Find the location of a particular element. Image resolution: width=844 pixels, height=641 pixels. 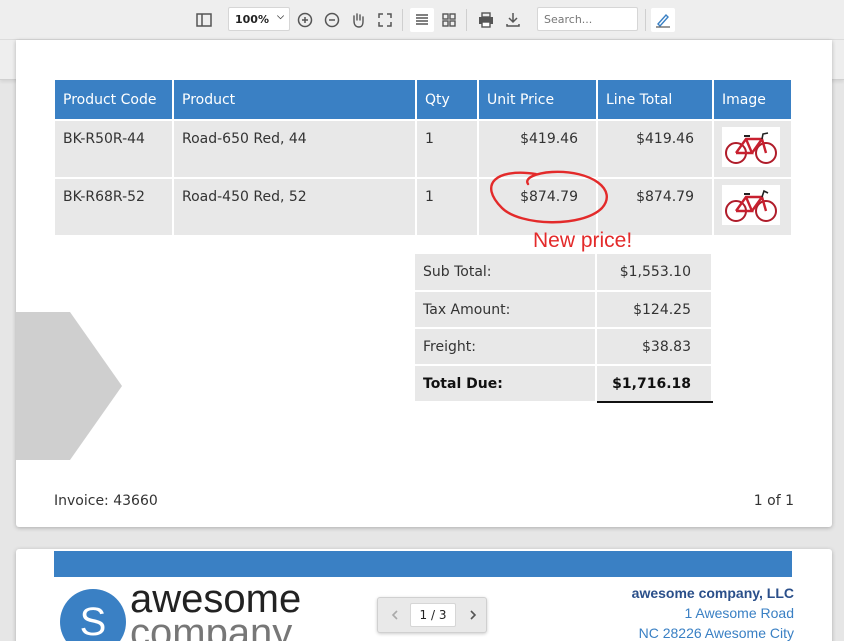

zoom-out-icon is located at coordinates (332, 20).